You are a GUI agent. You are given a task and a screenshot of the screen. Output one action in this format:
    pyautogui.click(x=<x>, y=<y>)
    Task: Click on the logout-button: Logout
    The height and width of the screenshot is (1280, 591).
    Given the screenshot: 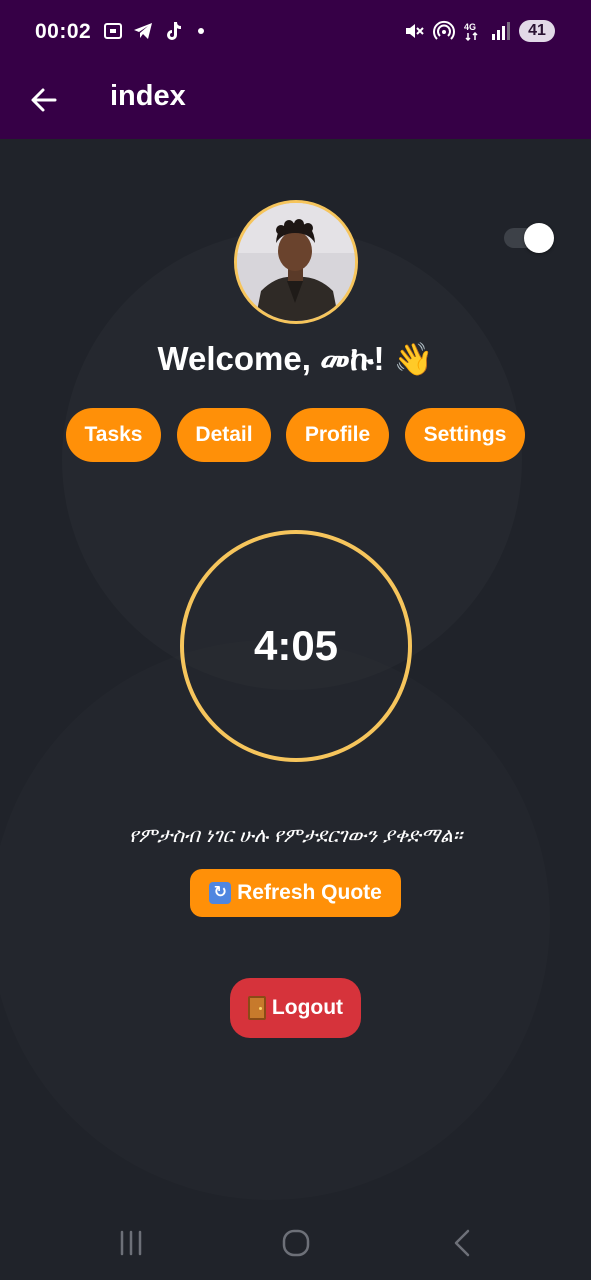 What is the action you would take?
    pyautogui.click(x=295, y=1008)
    